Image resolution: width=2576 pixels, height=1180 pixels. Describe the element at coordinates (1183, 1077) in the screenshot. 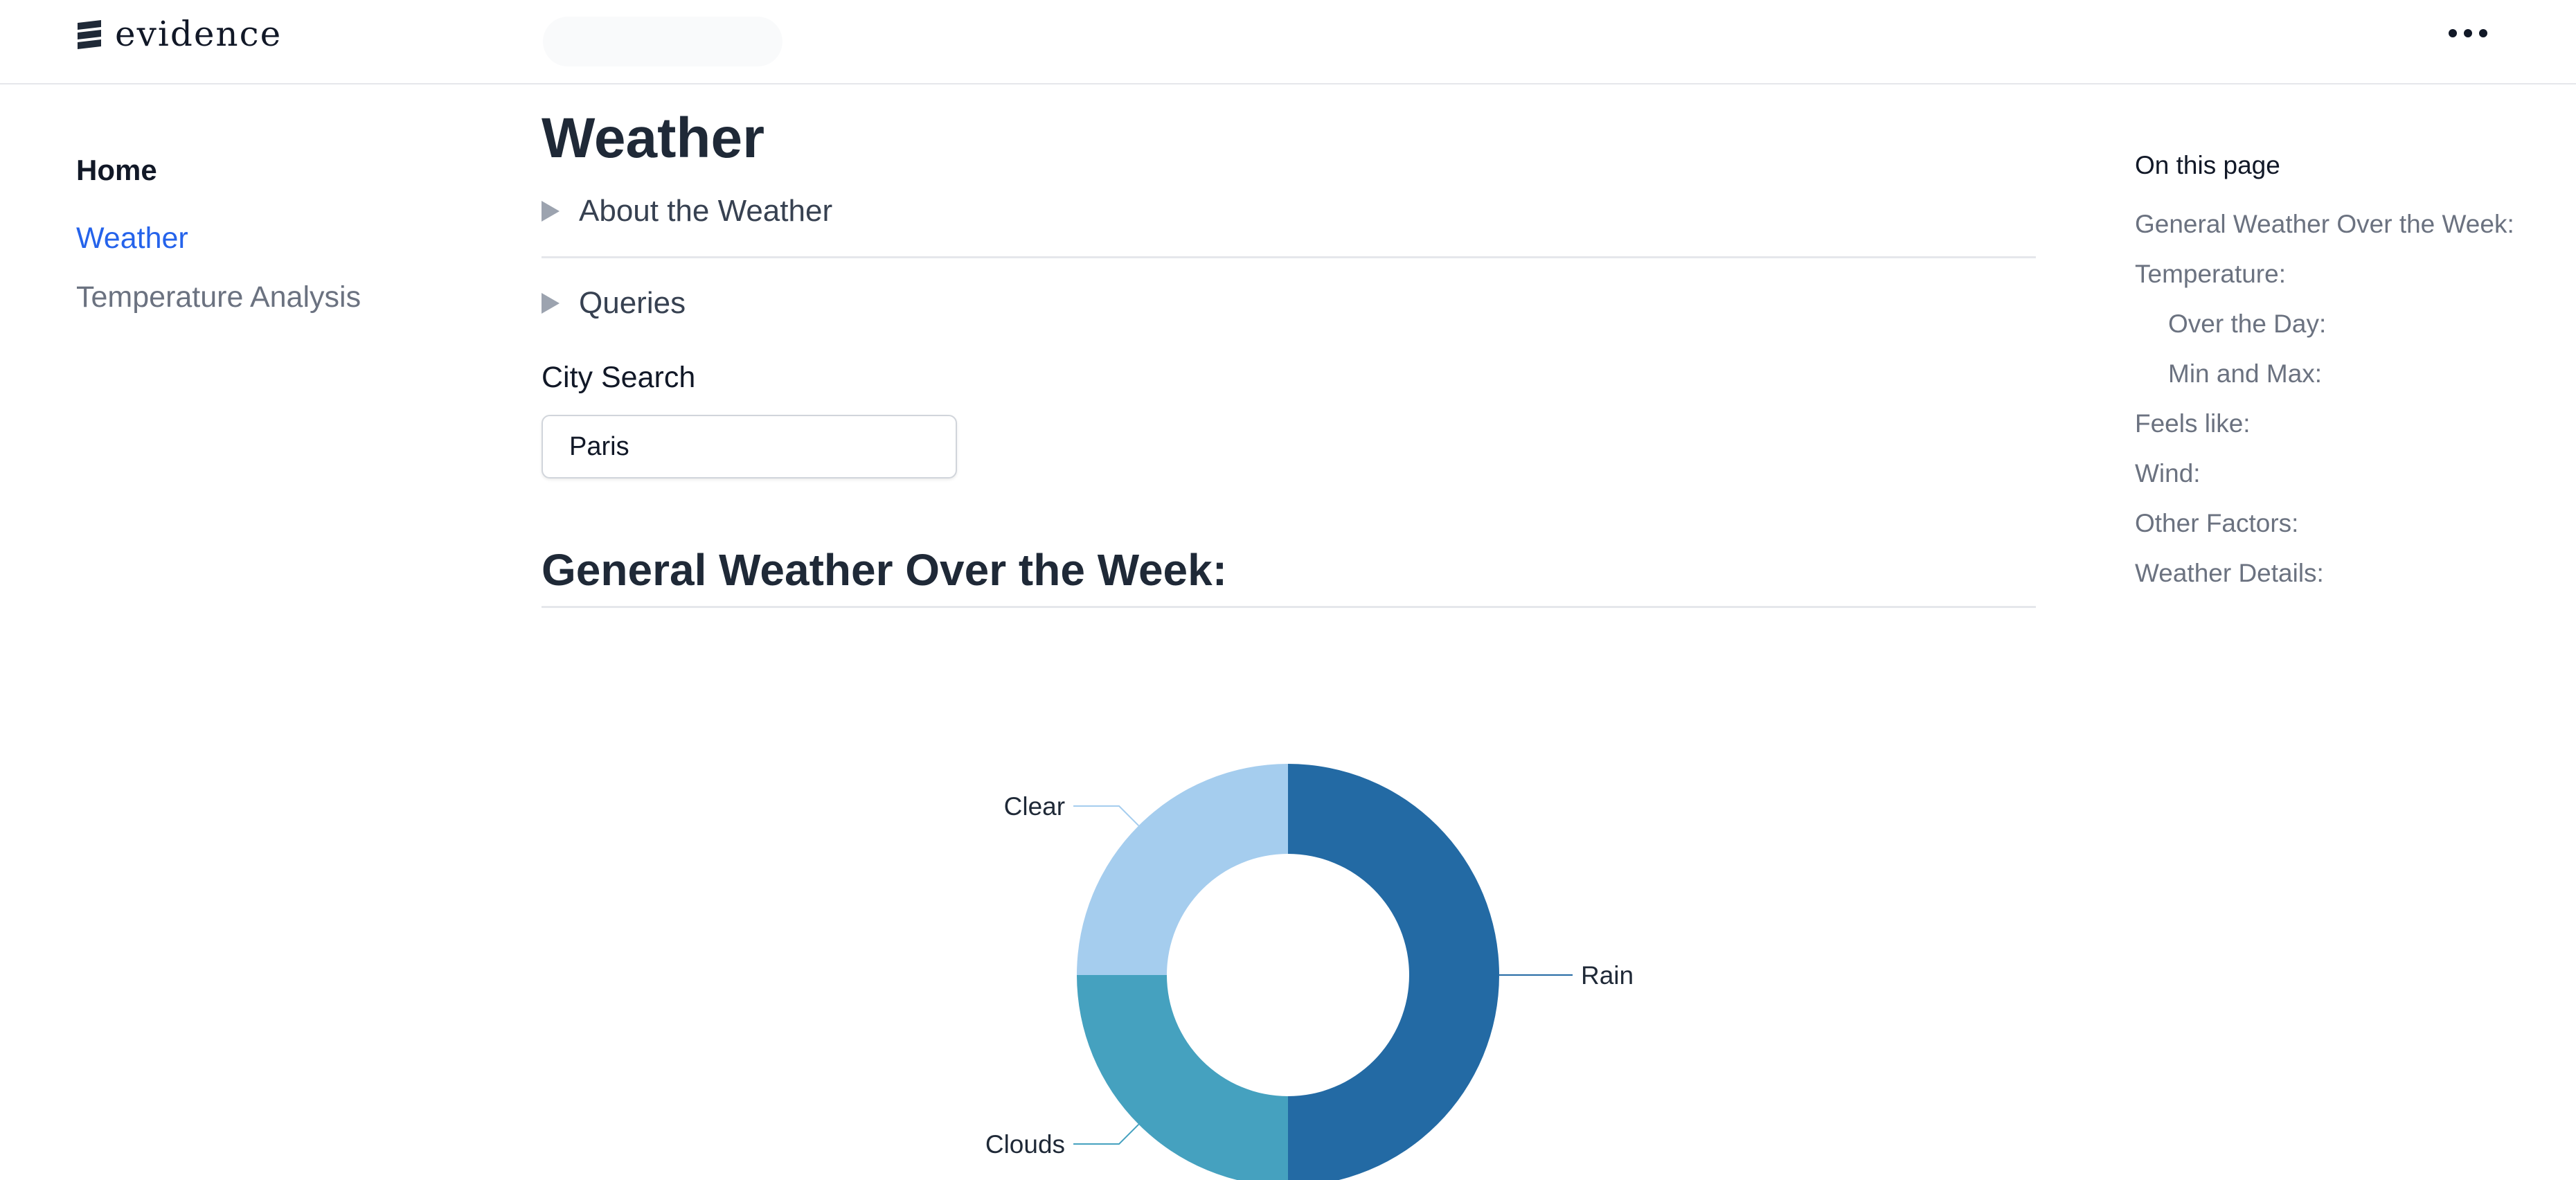

I see `donut-slice-clouds` at that location.